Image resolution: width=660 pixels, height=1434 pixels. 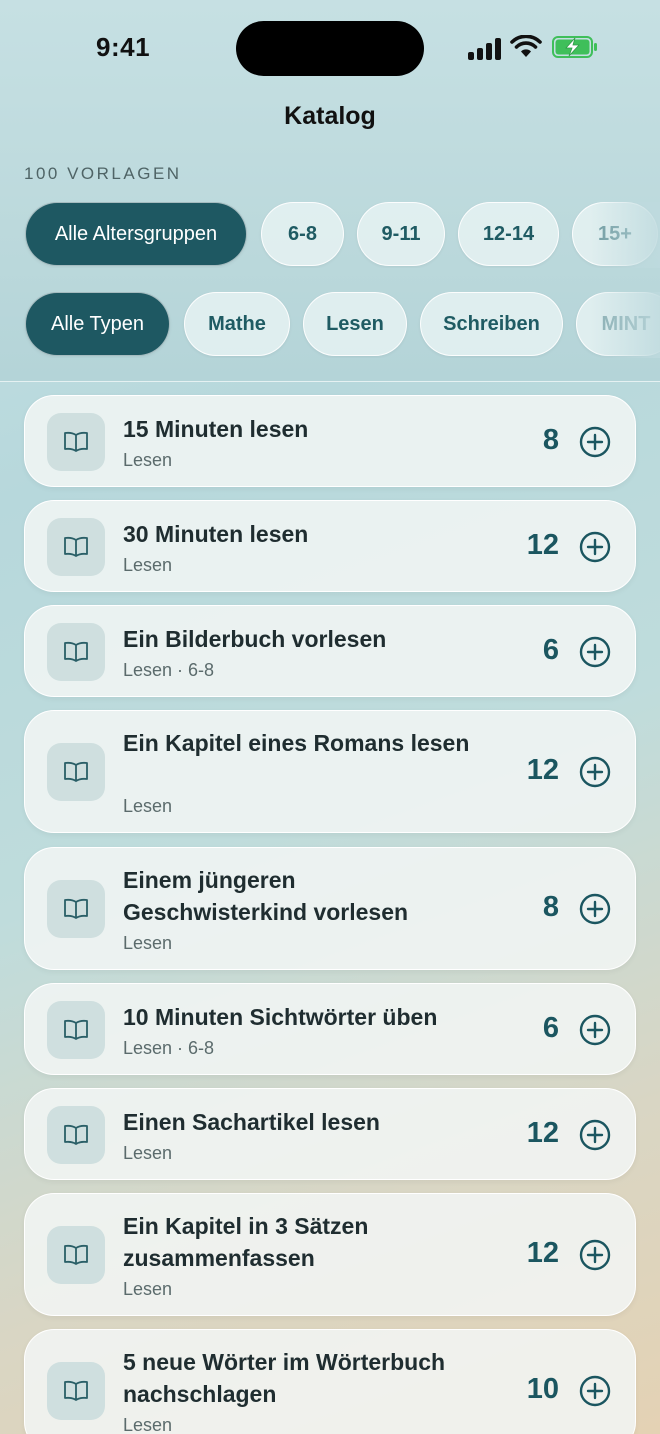 I want to click on status-bar: 9:41, so click(x=330, y=48).